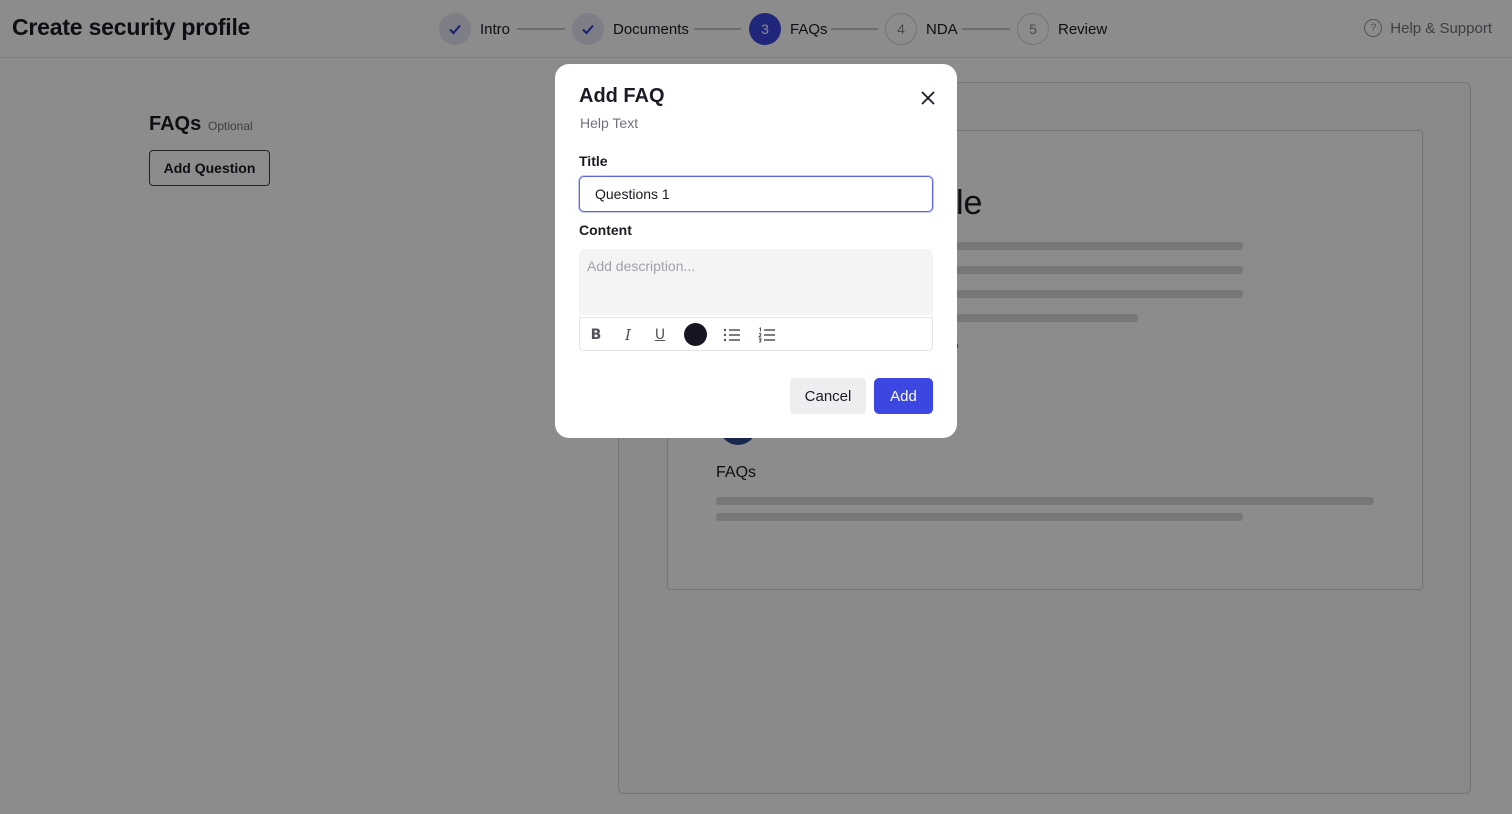 Image resolution: width=1512 pixels, height=814 pixels. Describe the element at coordinates (928, 98) in the screenshot. I see `close-icon` at that location.